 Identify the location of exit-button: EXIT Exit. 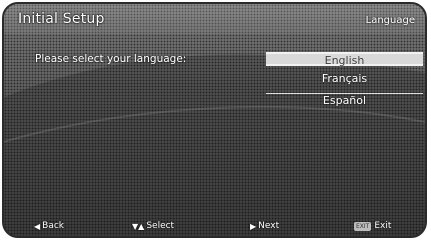
(372, 226).